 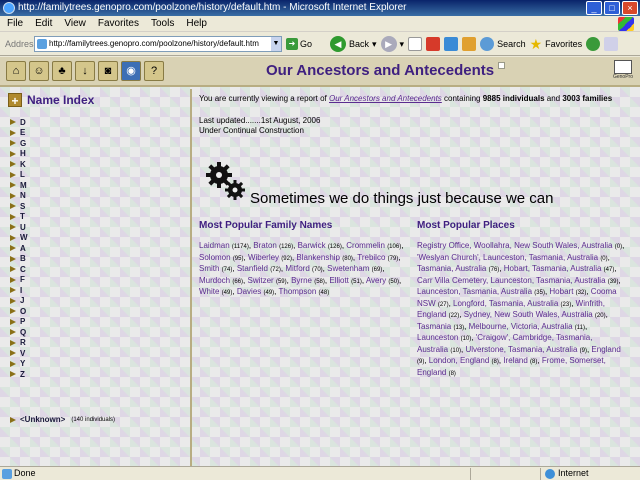 What do you see at coordinates (19, 364) in the screenshot?
I see `index-letter-y: Y` at bounding box center [19, 364].